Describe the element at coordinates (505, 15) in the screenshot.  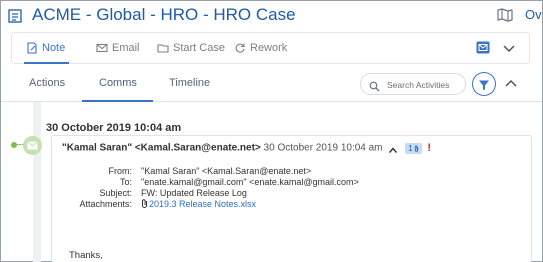
I see `map-icon` at that location.